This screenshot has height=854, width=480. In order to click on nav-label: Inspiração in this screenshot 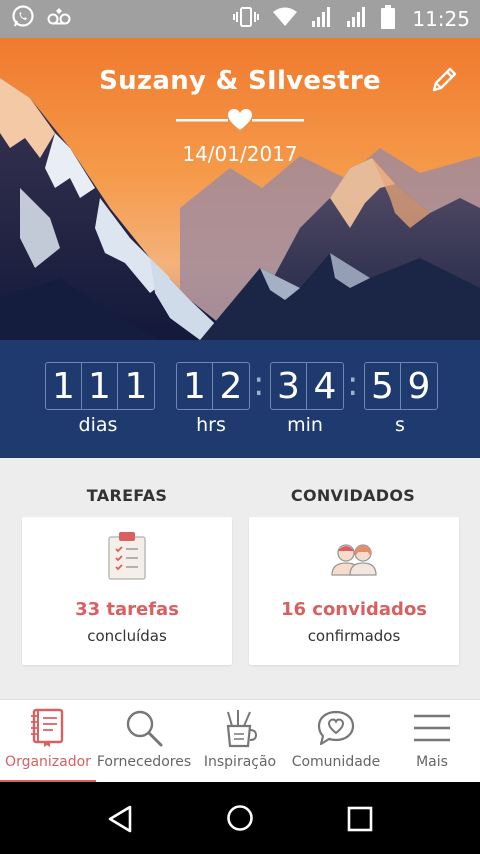, I will do `click(240, 762)`.